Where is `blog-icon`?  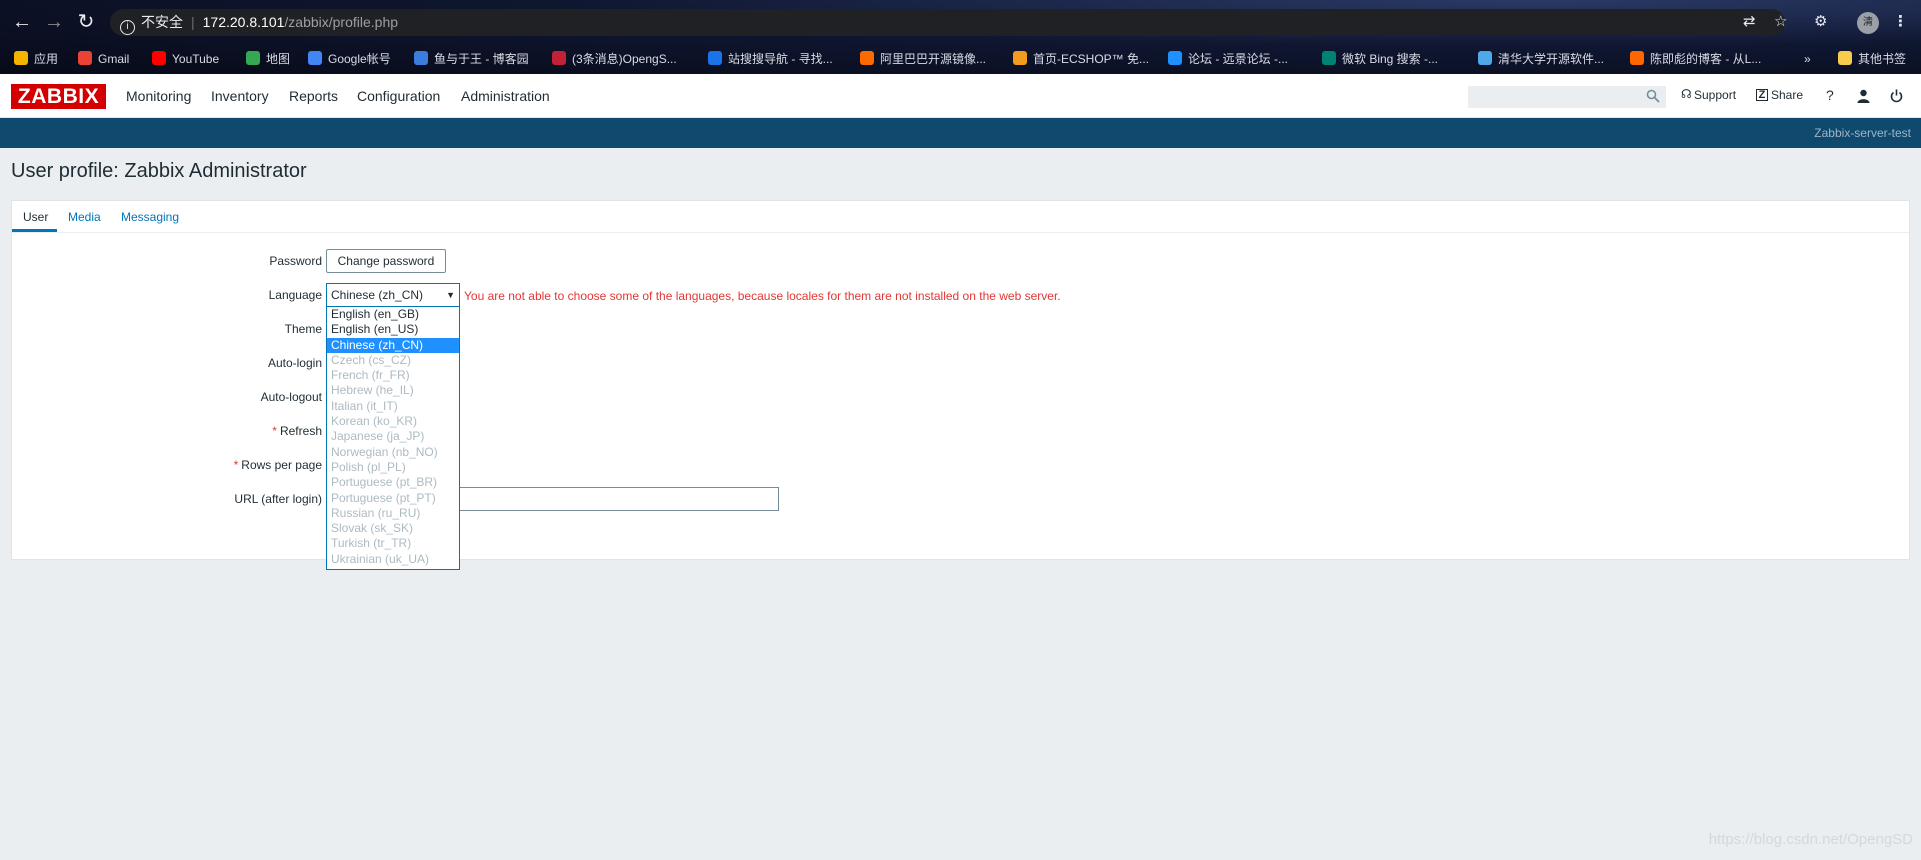 blog-icon is located at coordinates (1637, 58).